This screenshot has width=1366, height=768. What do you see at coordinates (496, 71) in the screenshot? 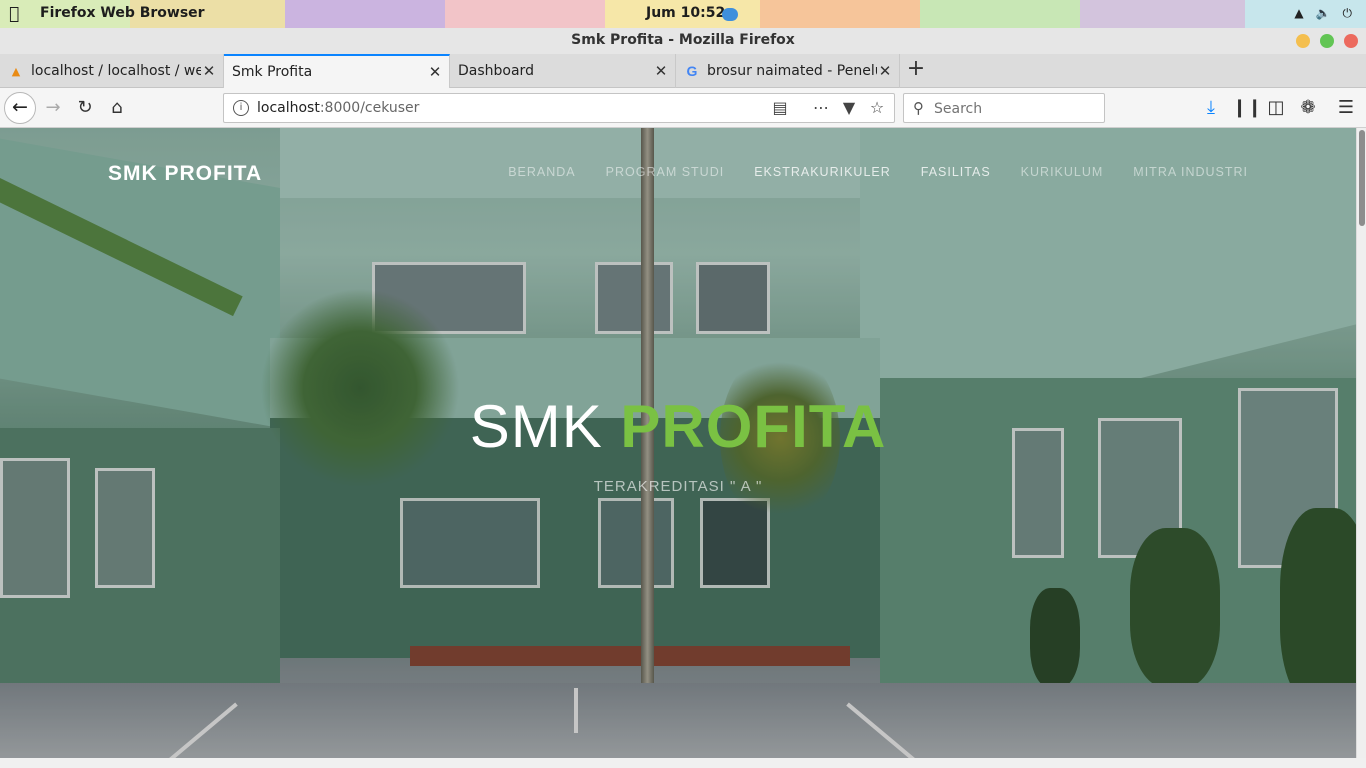
I see `tab-label: Dashboard` at bounding box center [496, 71].